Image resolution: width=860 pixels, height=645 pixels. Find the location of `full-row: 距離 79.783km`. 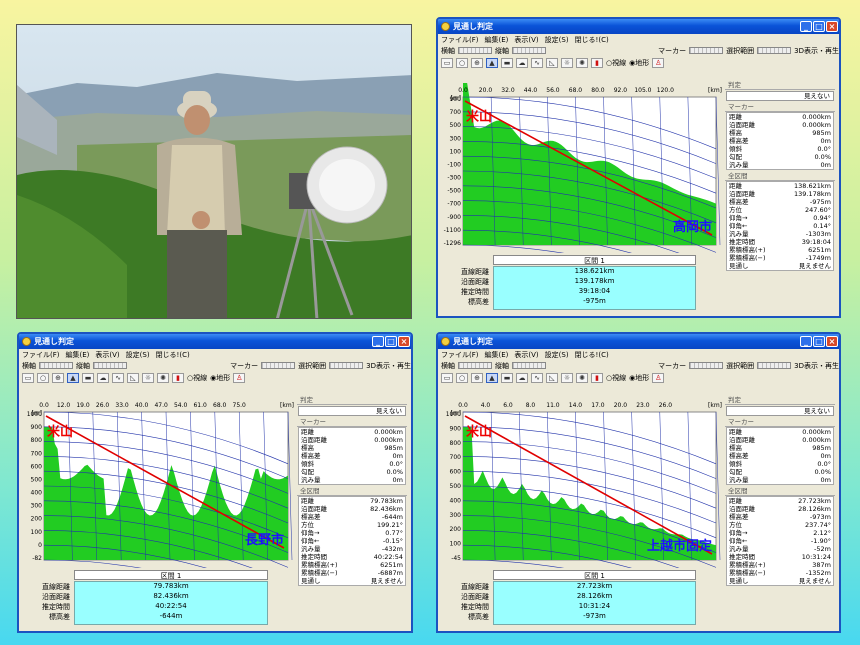

full-row: 距離 79.783km is located at coordinates (352, 501).